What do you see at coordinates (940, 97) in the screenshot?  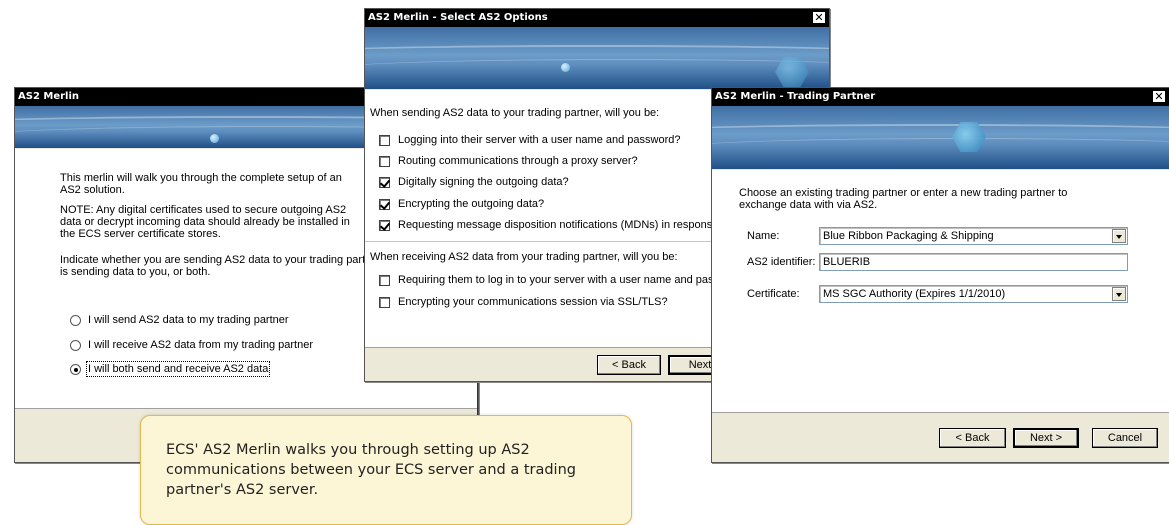 I see `partner-title-bar: AS2 Merlin - Trading Partner ✕` at bounding box center [940, 97].